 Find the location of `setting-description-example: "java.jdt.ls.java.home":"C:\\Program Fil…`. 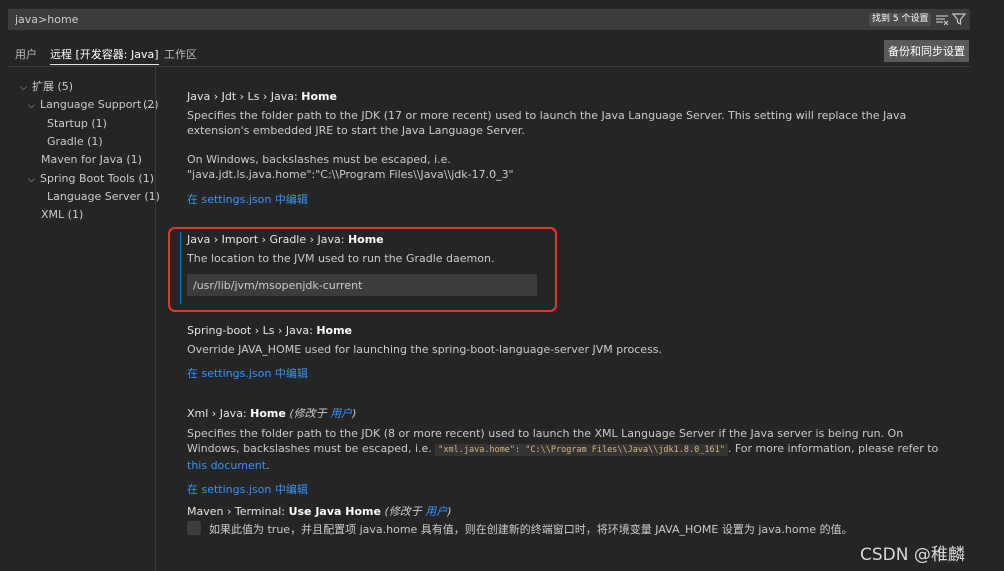

setting-description-example: "java.jdt.ls.java.home":"C:\\Program Fil… is located at coordinates (350, 174).